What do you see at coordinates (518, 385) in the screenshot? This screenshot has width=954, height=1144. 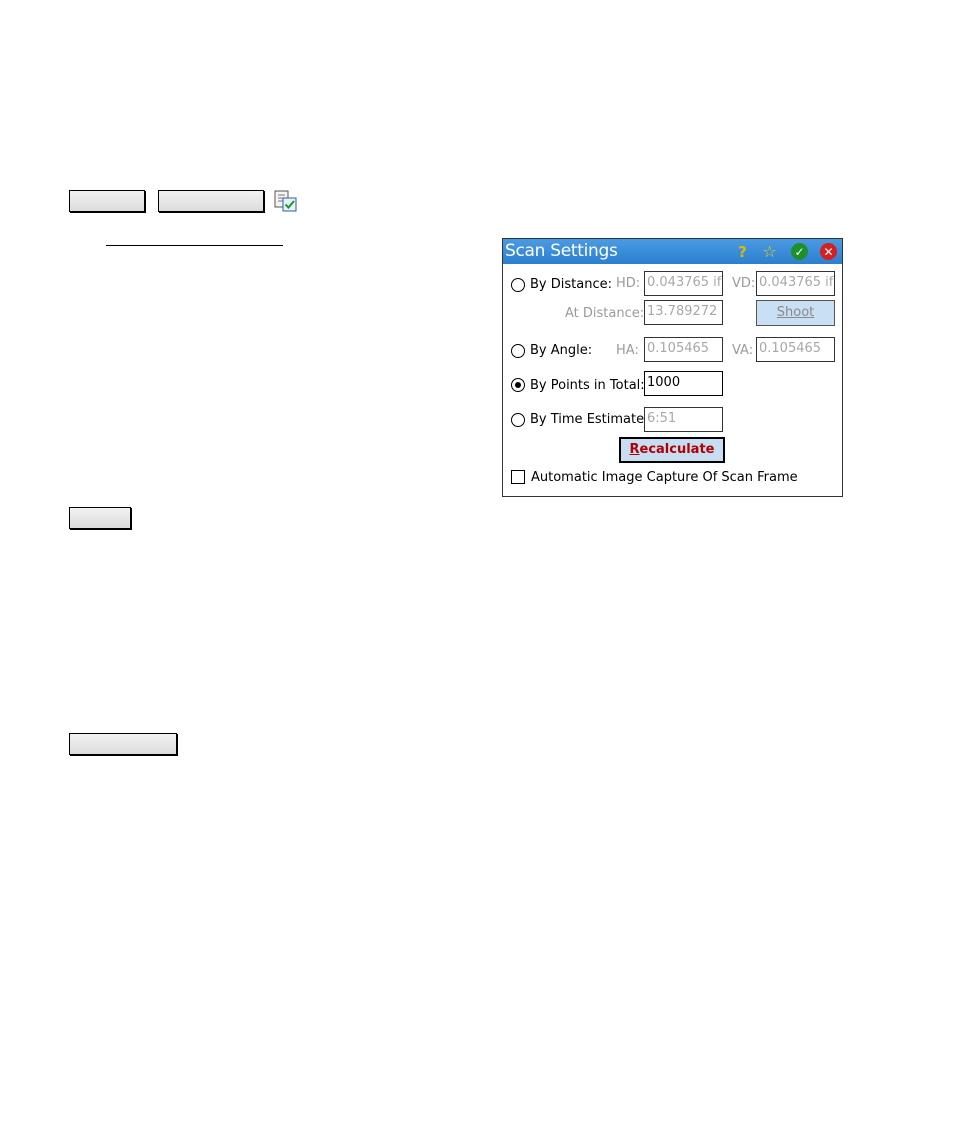 I see `by-points-radio` at bounding box center [518, 385].